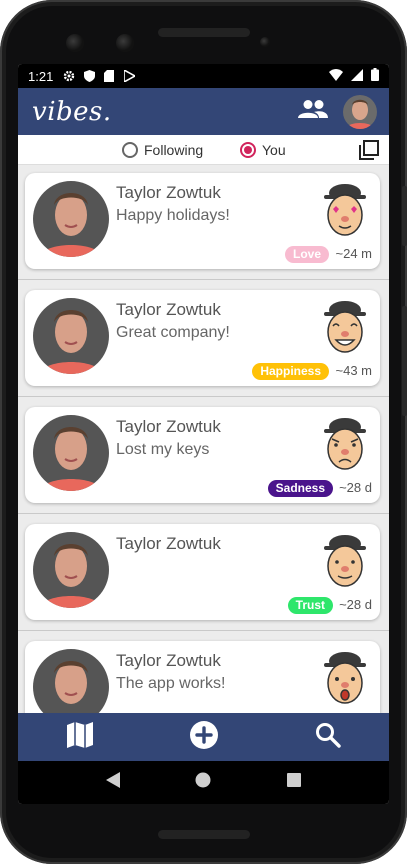  I want to click on filter-bar: Following You, so click(203, 150).